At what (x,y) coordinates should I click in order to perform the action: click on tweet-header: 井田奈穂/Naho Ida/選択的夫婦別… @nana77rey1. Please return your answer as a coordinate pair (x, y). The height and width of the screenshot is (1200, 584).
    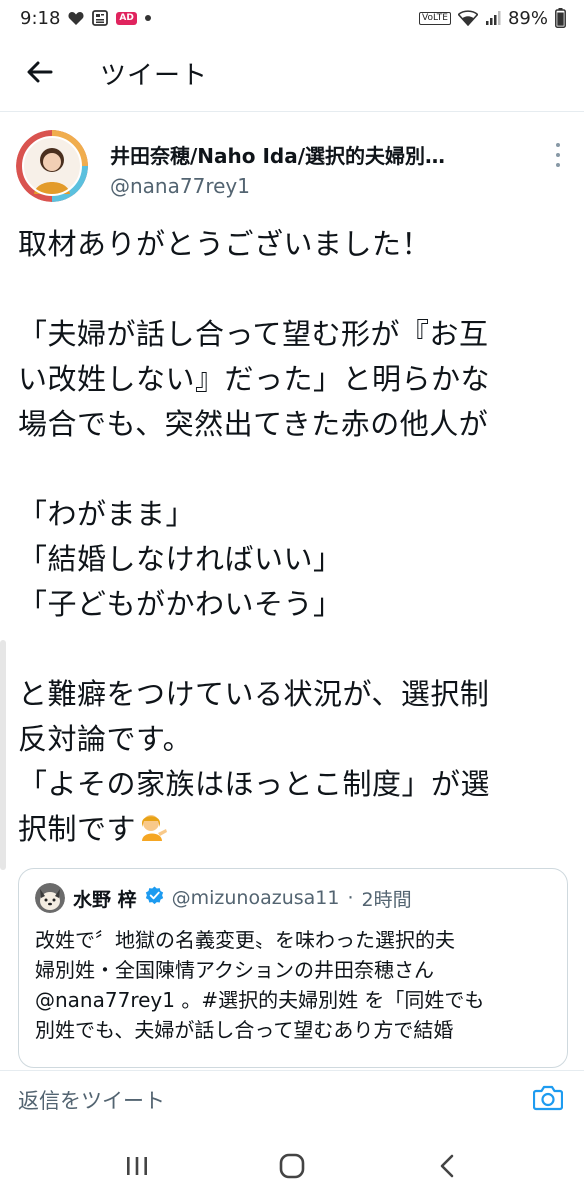
    Looking at the image, I should click on (296, 164).